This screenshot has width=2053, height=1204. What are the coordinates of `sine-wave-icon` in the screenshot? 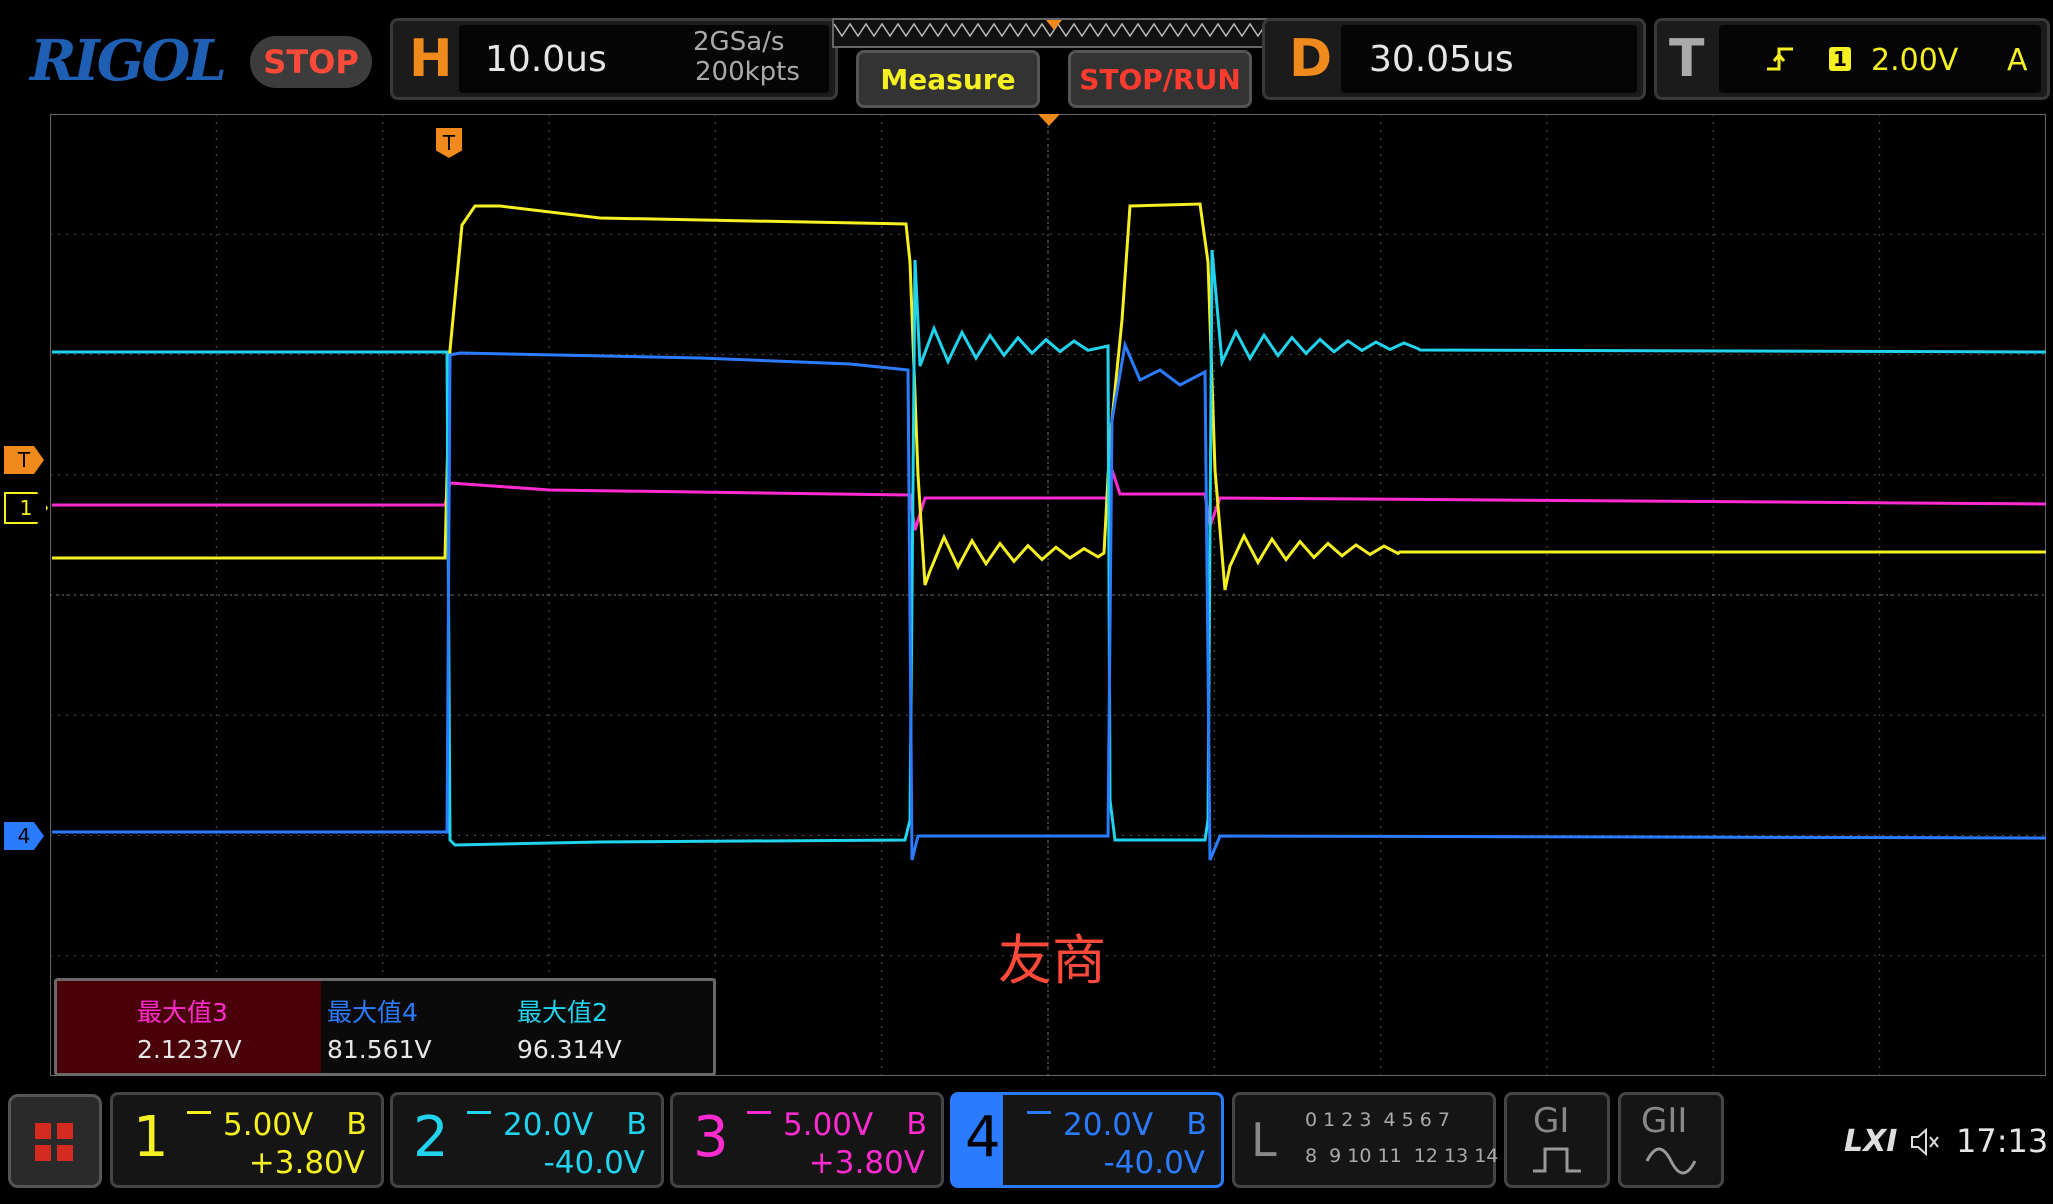 It's located at (1671, 1161).